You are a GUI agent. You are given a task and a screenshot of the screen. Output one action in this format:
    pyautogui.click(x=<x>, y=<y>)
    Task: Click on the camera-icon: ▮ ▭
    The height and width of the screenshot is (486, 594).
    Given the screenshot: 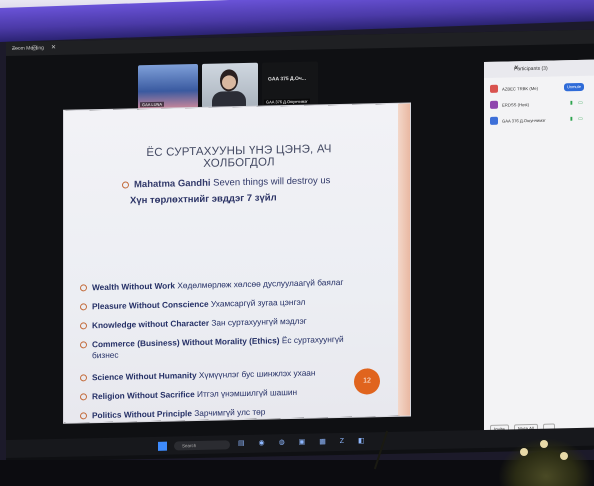 What is the action you would take?
    pyautogui.click(x=577, y=119)
    